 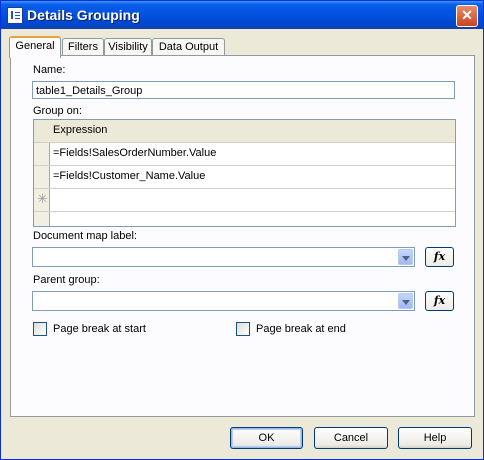 What do you see at coordinates (188, 47) in the screenshot?
I see `tab-data-output: Data Output` at bounding box center [188, 47].